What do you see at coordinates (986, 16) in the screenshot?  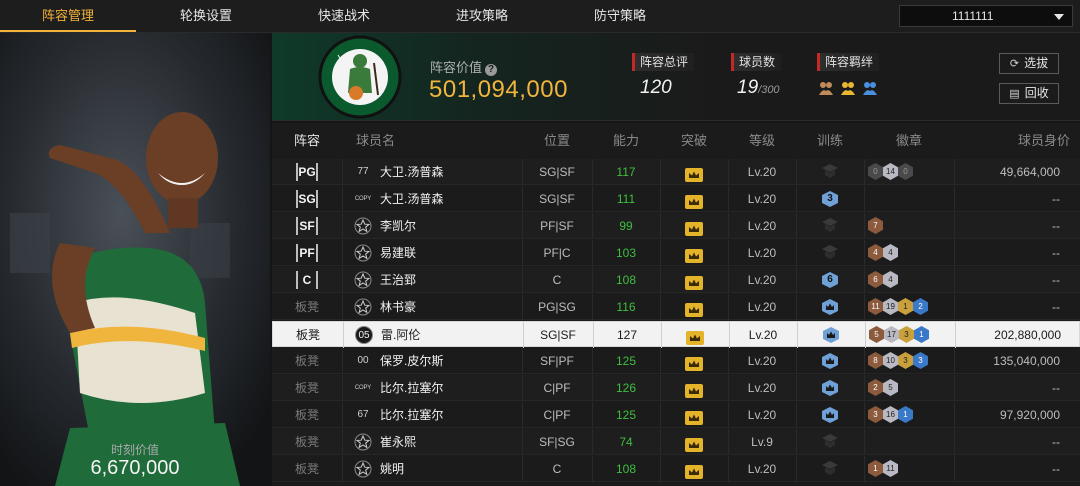 I see `account-dropdown: 1111111` at bounding box center [986, 16].